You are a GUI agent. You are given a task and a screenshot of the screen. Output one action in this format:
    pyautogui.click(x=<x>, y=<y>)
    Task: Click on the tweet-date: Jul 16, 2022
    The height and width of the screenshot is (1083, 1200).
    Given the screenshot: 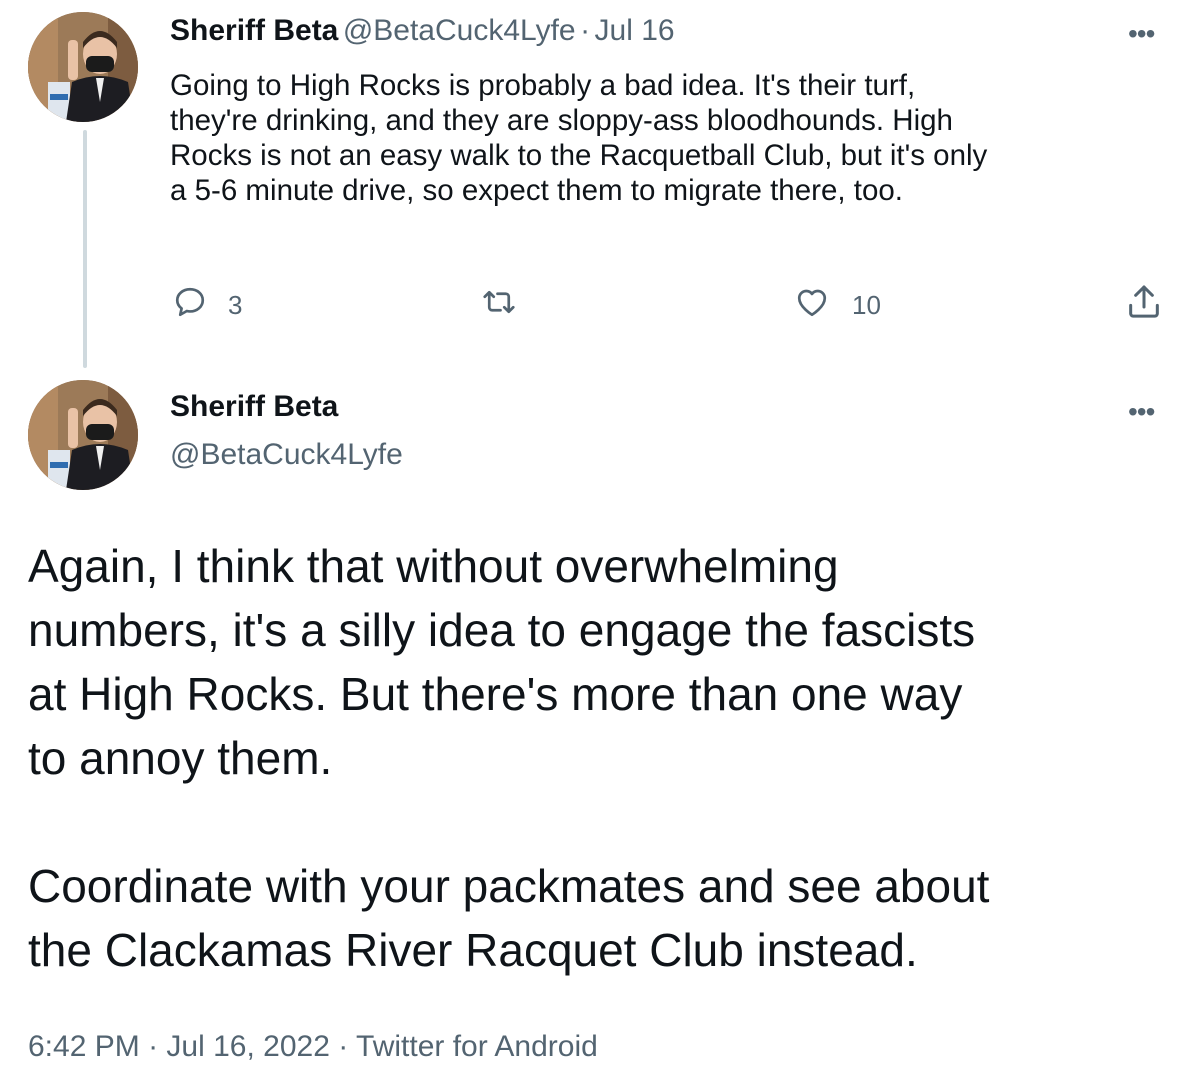 What is the action you would take?
    pyautogui.click(x=247, y=1046)
    